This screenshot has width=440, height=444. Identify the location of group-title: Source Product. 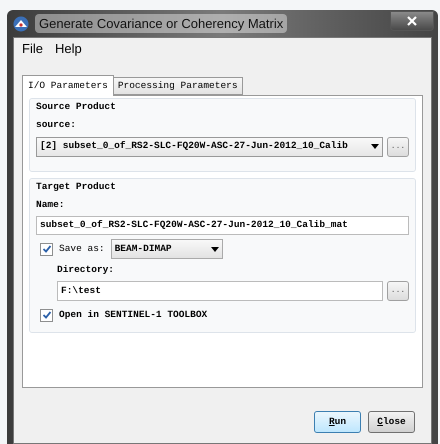
(76, 107).